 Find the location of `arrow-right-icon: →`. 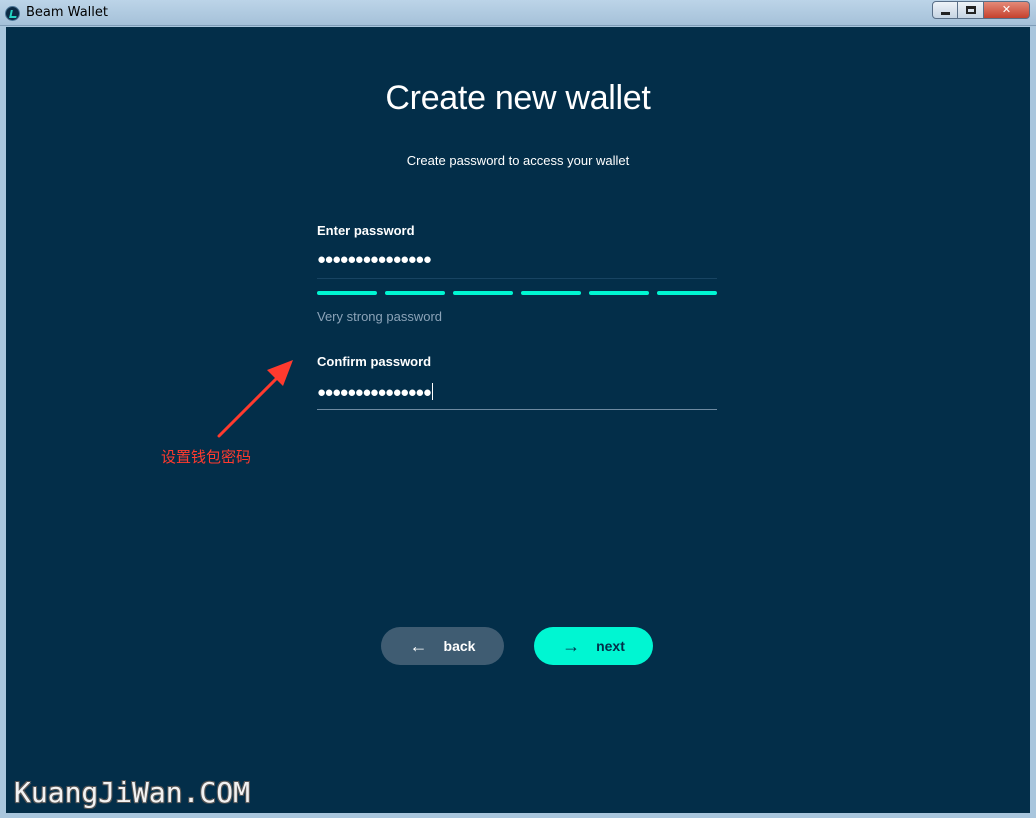

arrow-right-icon: → is located at coordinates (571, 646).